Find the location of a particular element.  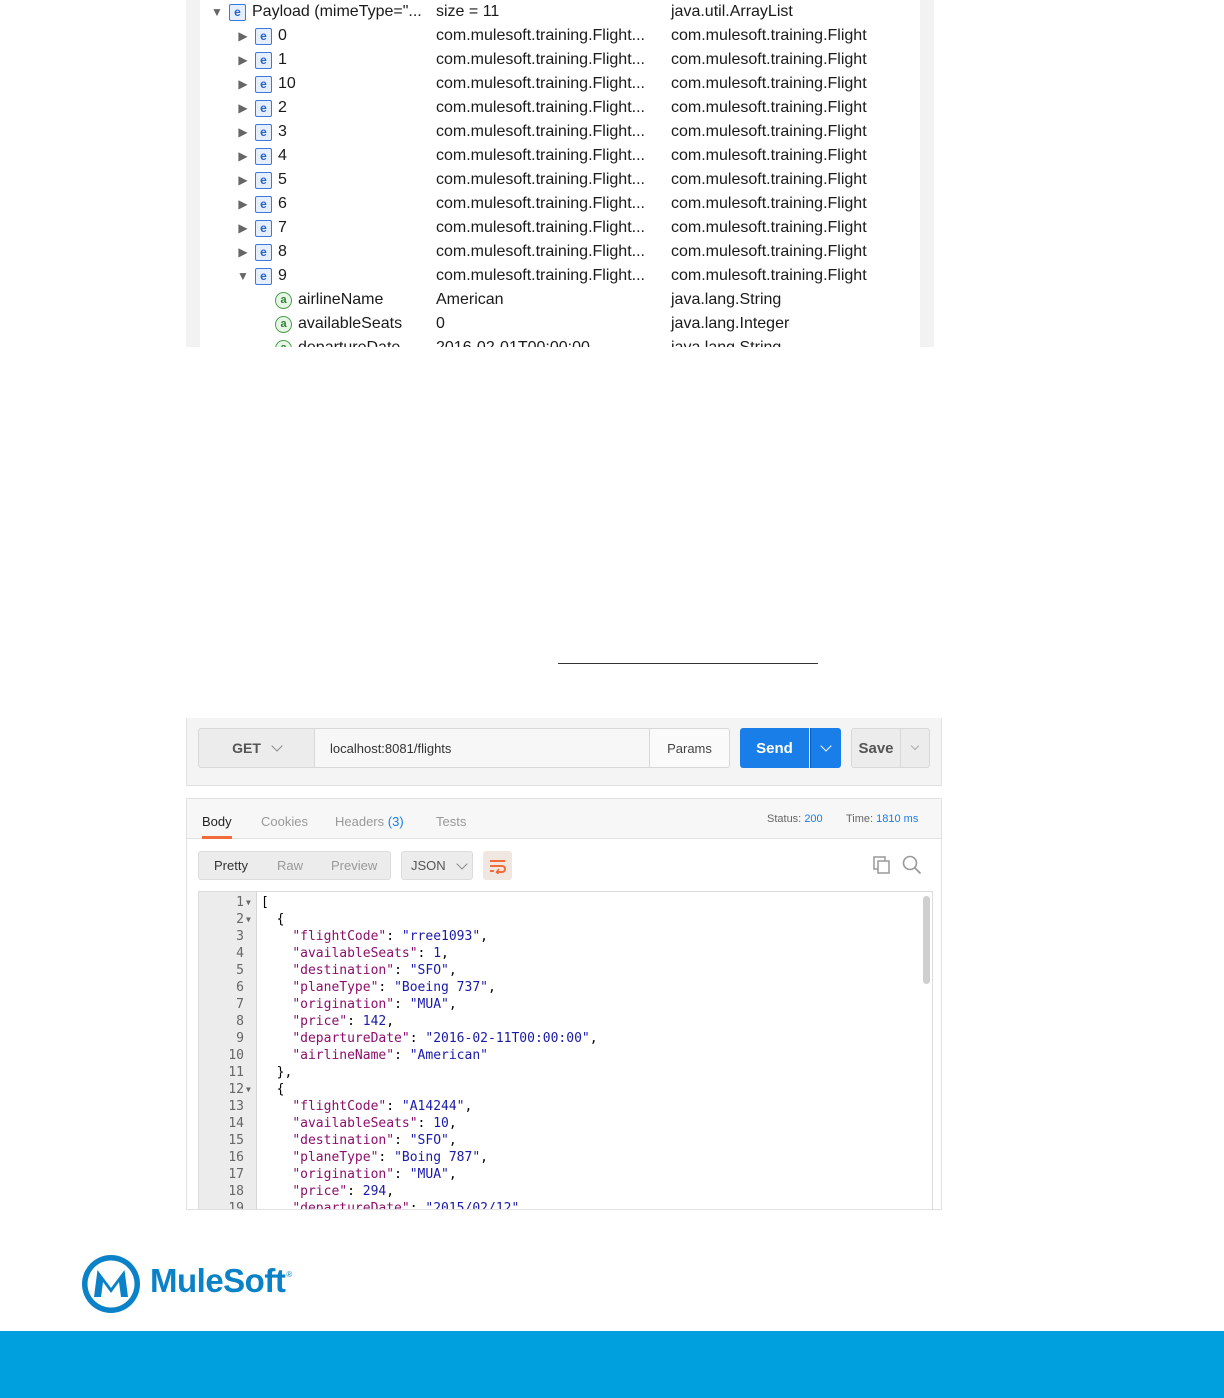

line-number: 9 is located at coordinates (240, 1038).